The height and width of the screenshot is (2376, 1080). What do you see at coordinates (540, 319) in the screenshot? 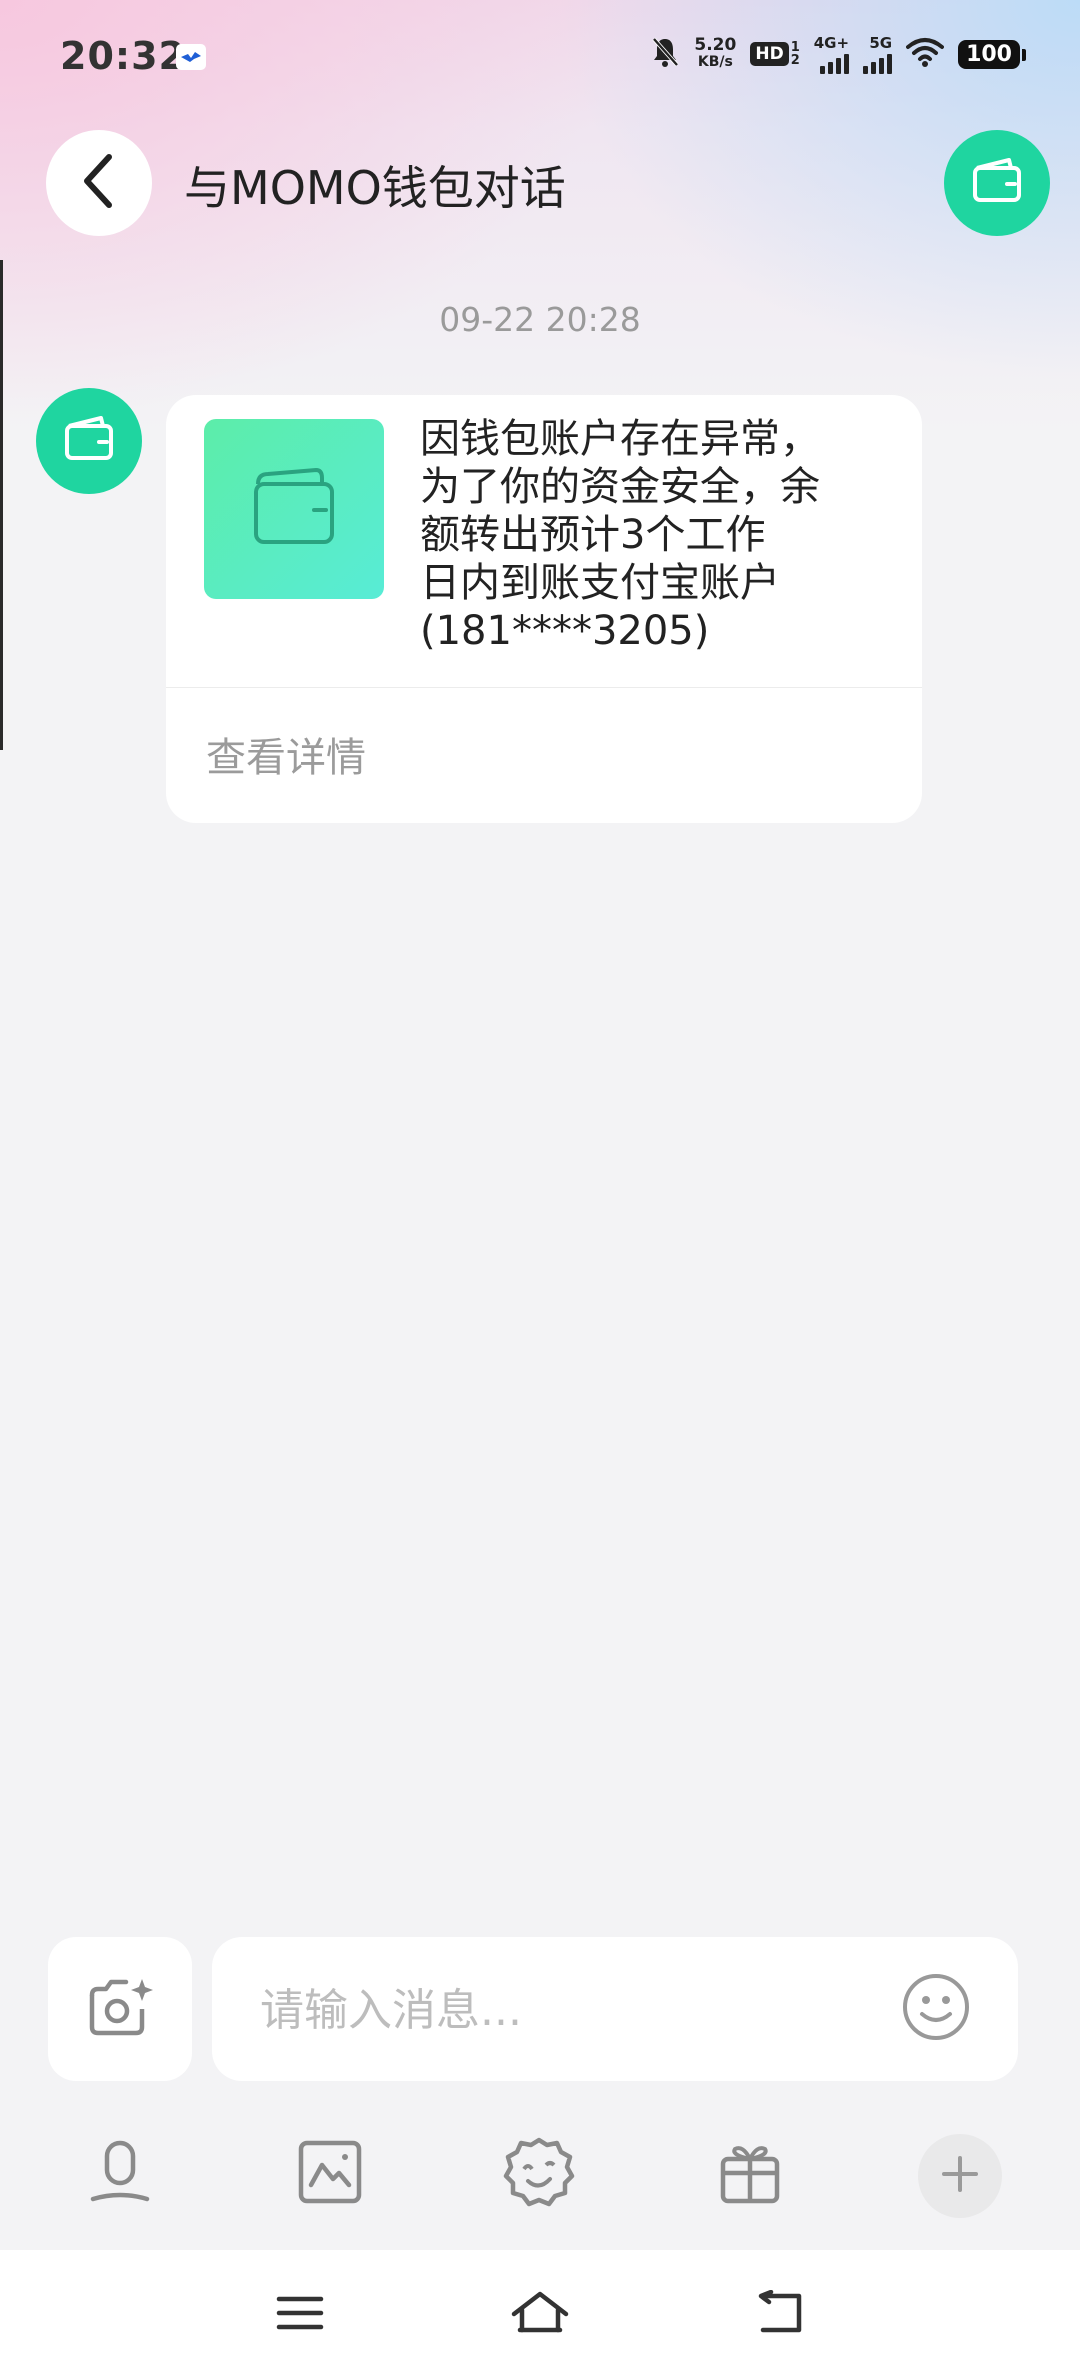
I see `message-timestamp: 09-22 20:28` at bounding box center [540, 319].